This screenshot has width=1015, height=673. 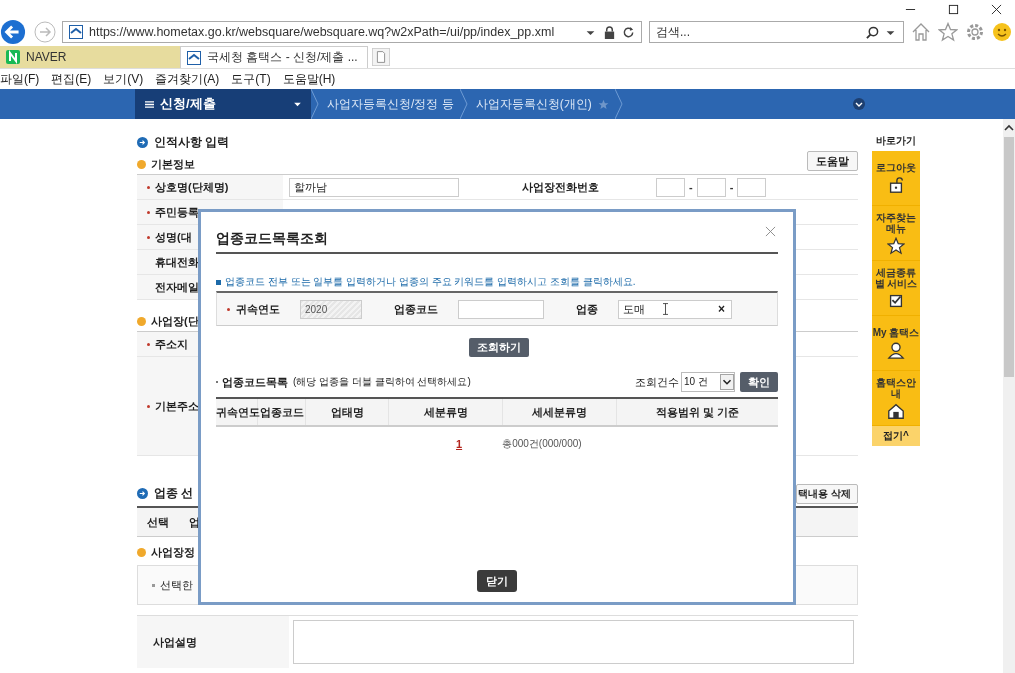 I want to click on list-note: (해당 업종을 더블 클릭하여 선택하세요), so click(x=382, y=382).